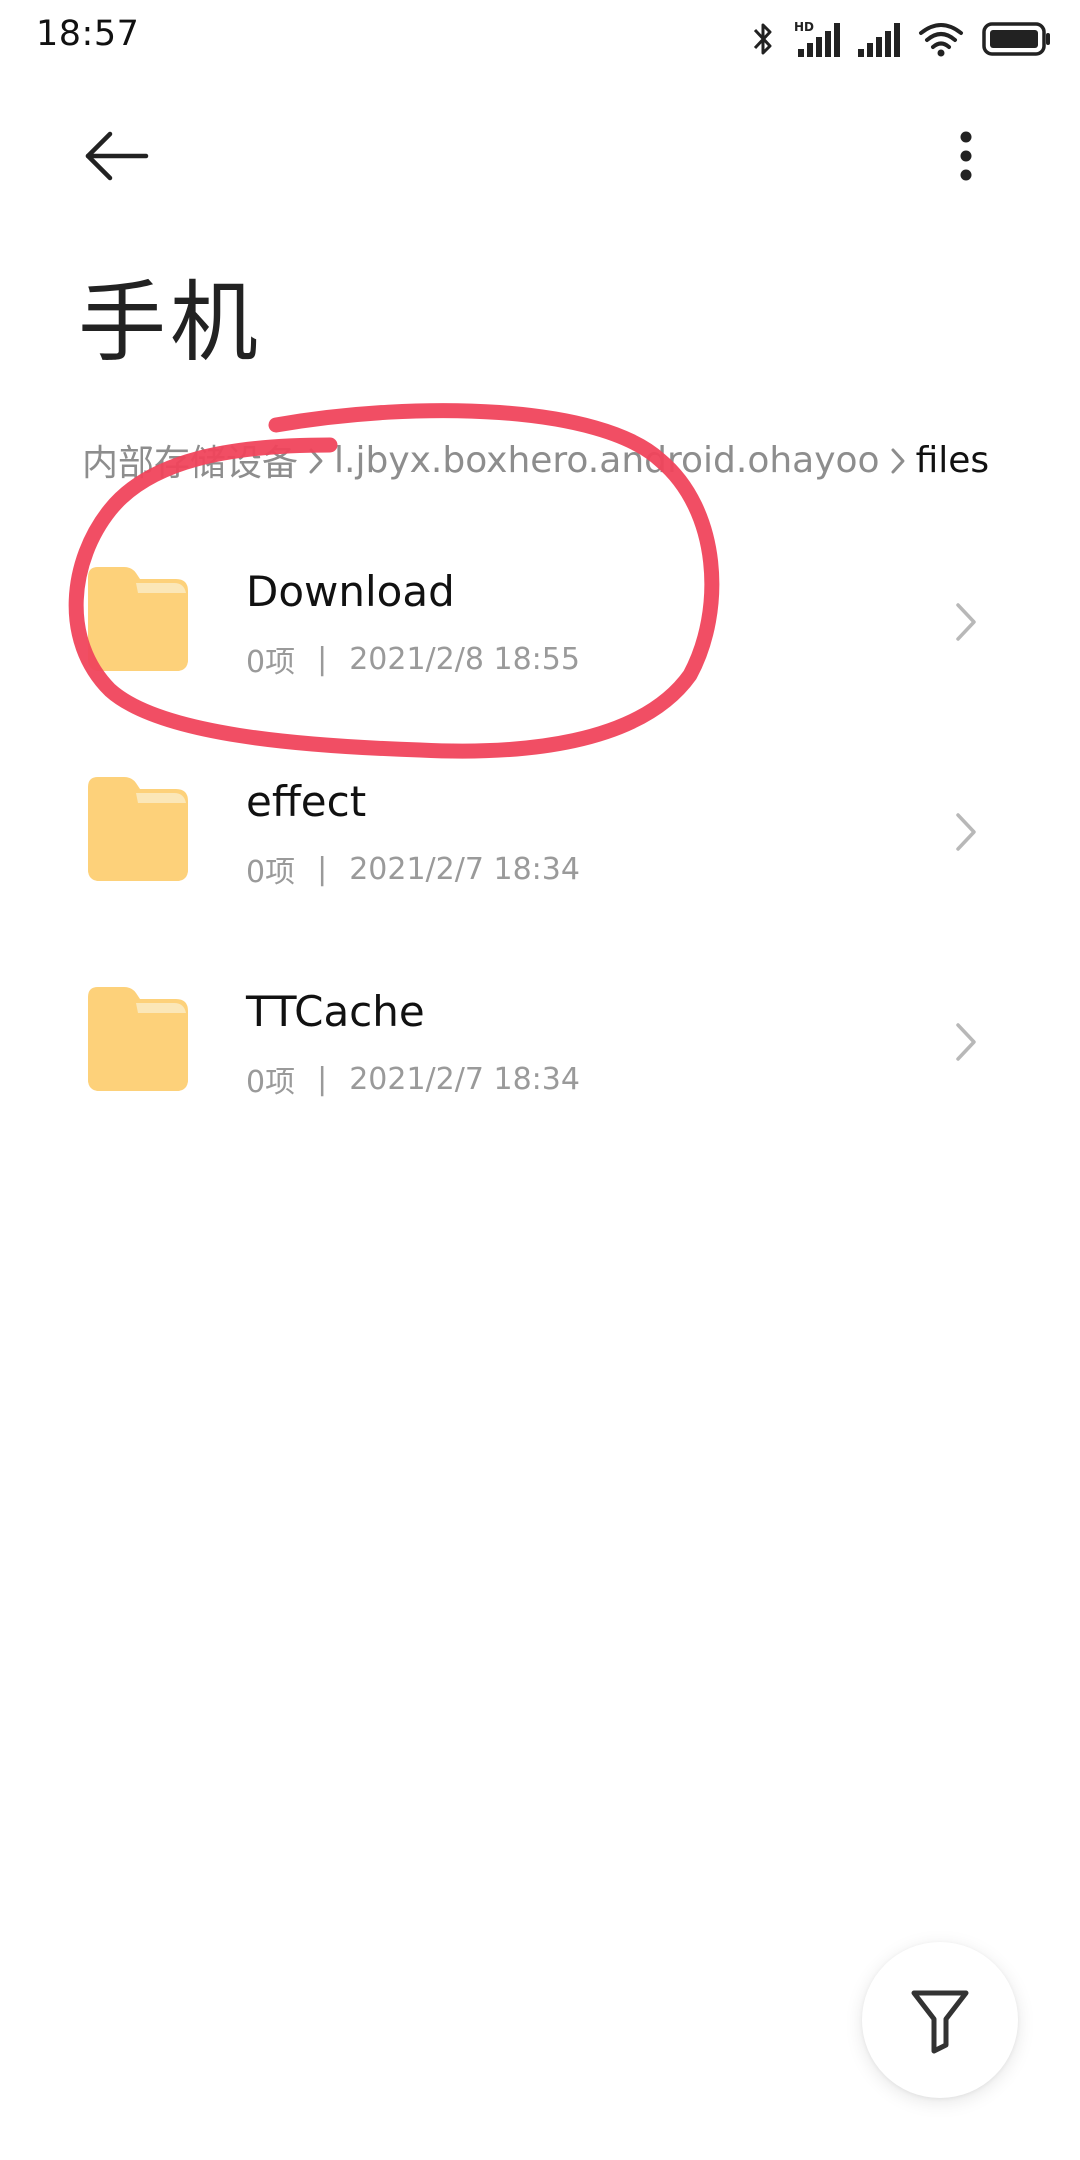 The width and height of the screenshot is (1080, 2160). I want to click on breadcrumb-item-internal-storage: 内部存储设备, so click(190, 460).